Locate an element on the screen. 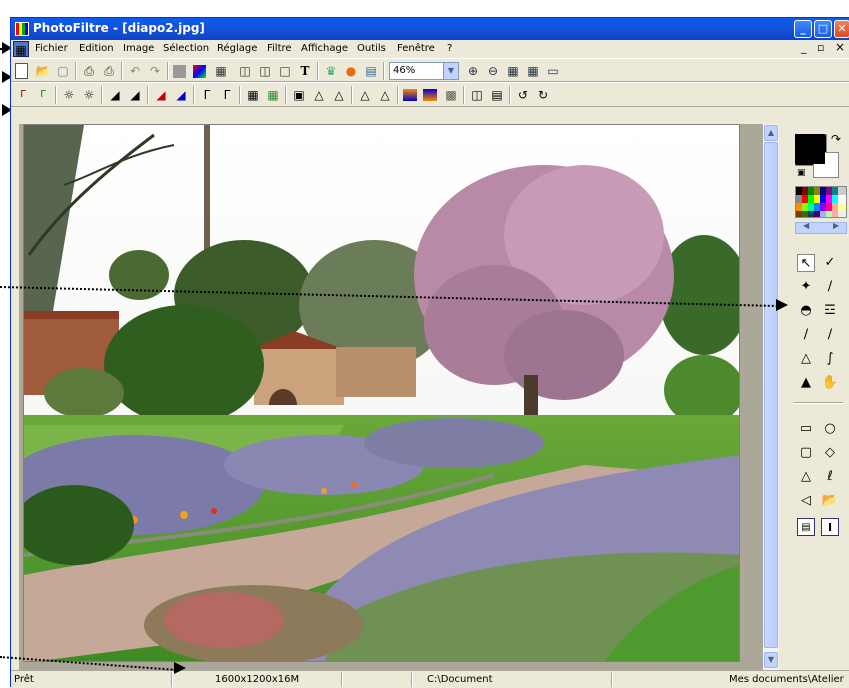  menu-edition: Edition is located at coordinates (96, 48).